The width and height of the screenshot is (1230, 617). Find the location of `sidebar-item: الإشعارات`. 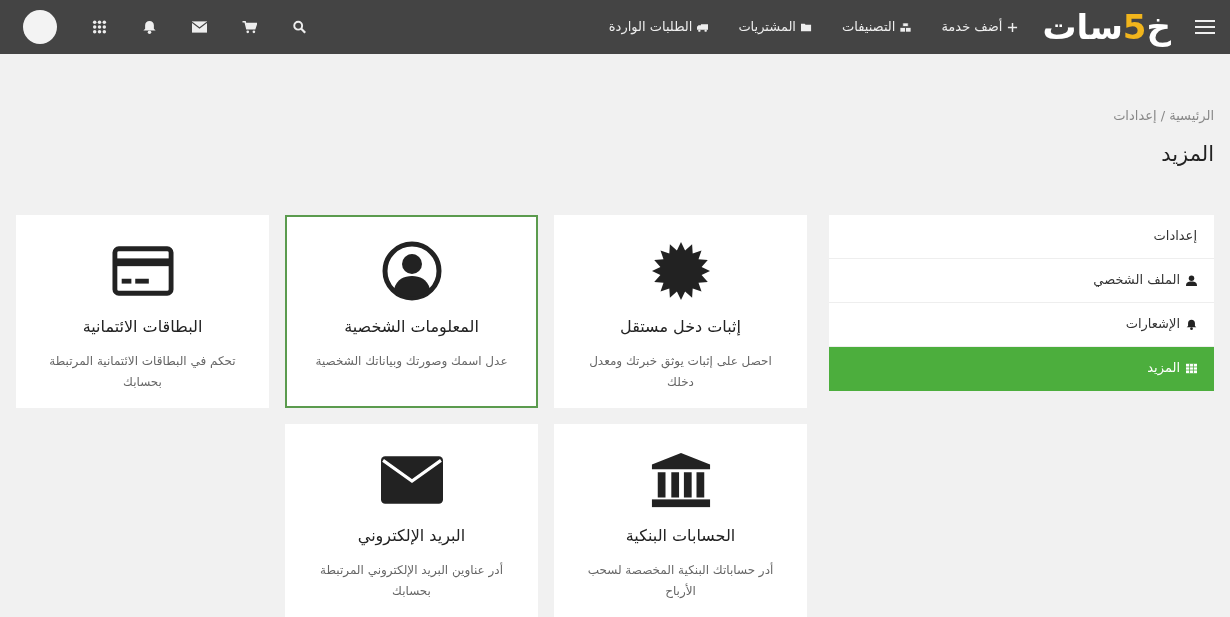

sidebar-item: الإشعارات is located at coordinates (1021, 324).